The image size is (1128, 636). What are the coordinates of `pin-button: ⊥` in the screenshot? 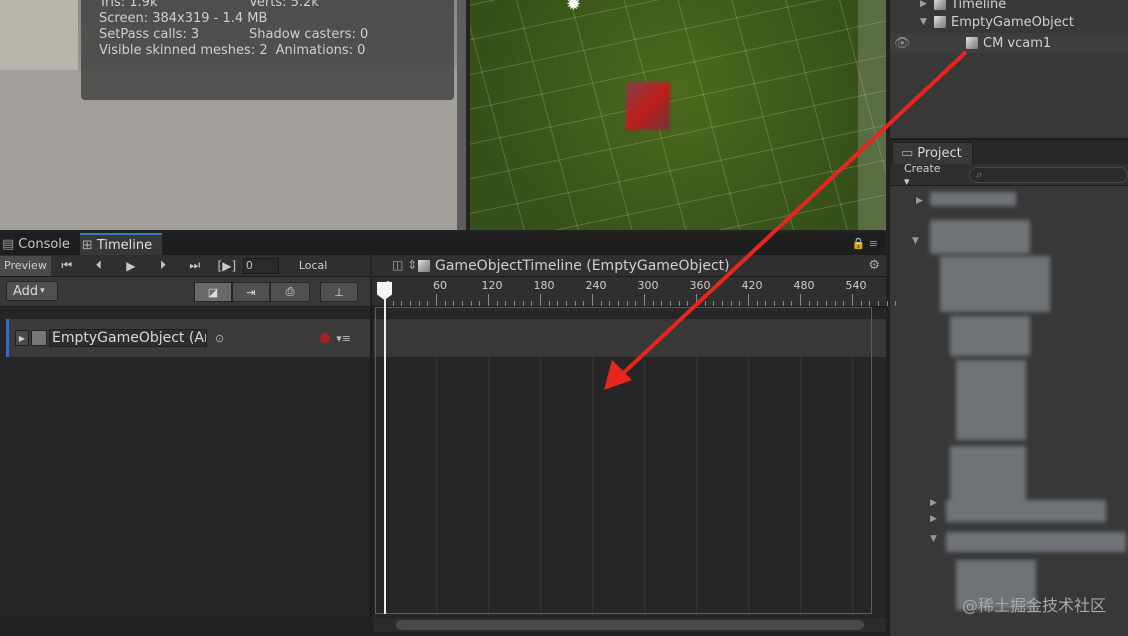 It's located at (339, 292).